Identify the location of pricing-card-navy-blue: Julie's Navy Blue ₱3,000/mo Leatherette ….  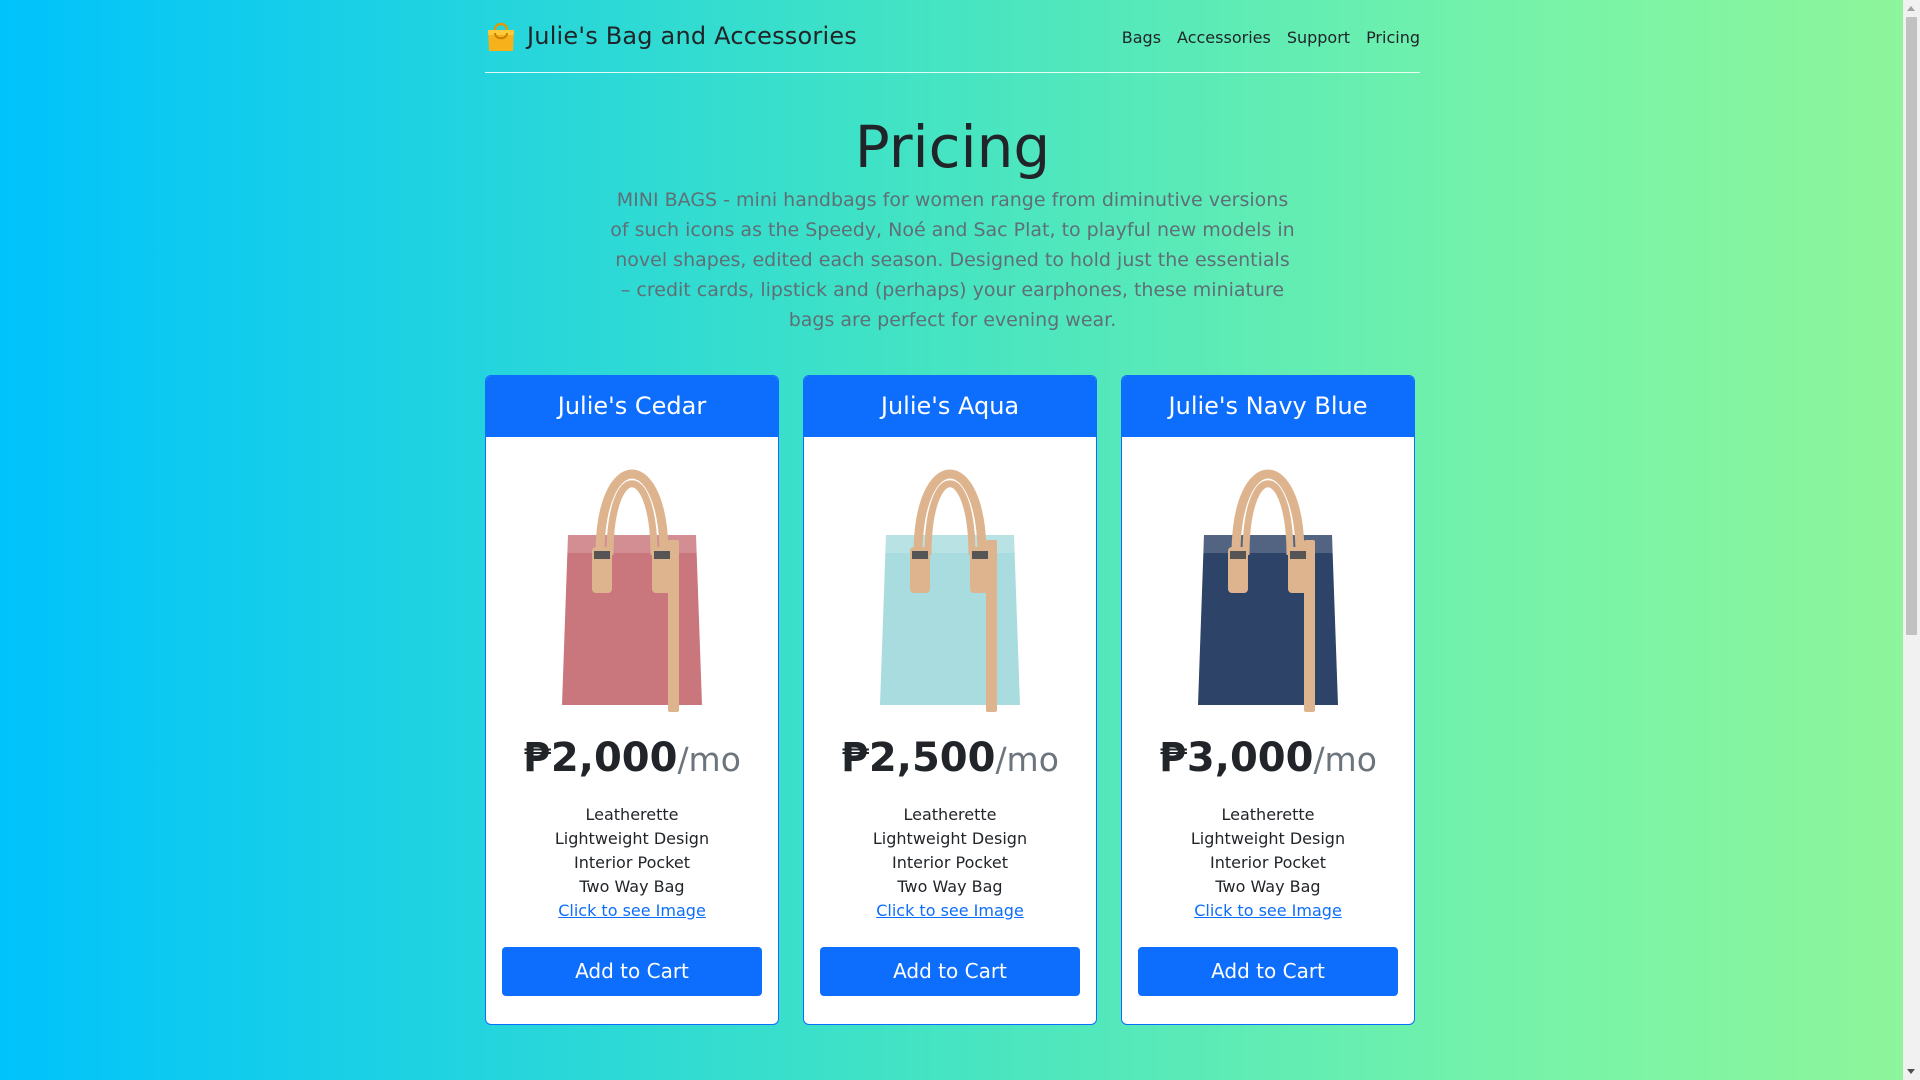
(1268, 699).